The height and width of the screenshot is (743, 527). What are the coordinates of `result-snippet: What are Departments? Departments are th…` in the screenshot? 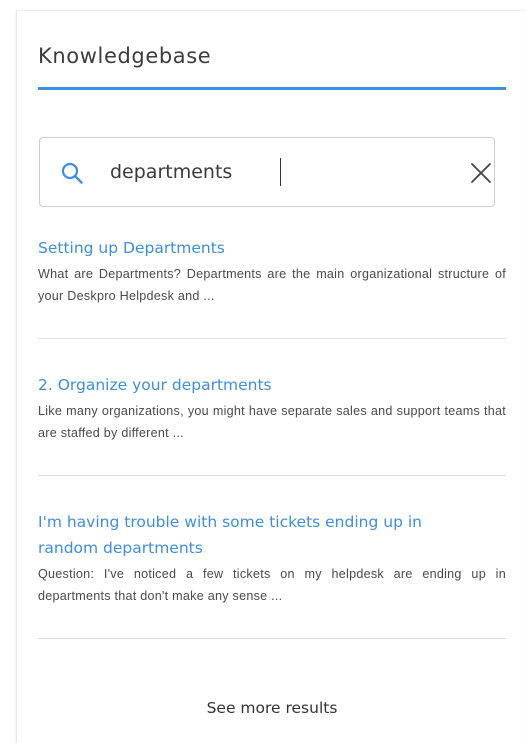 It's located at (272, 285).